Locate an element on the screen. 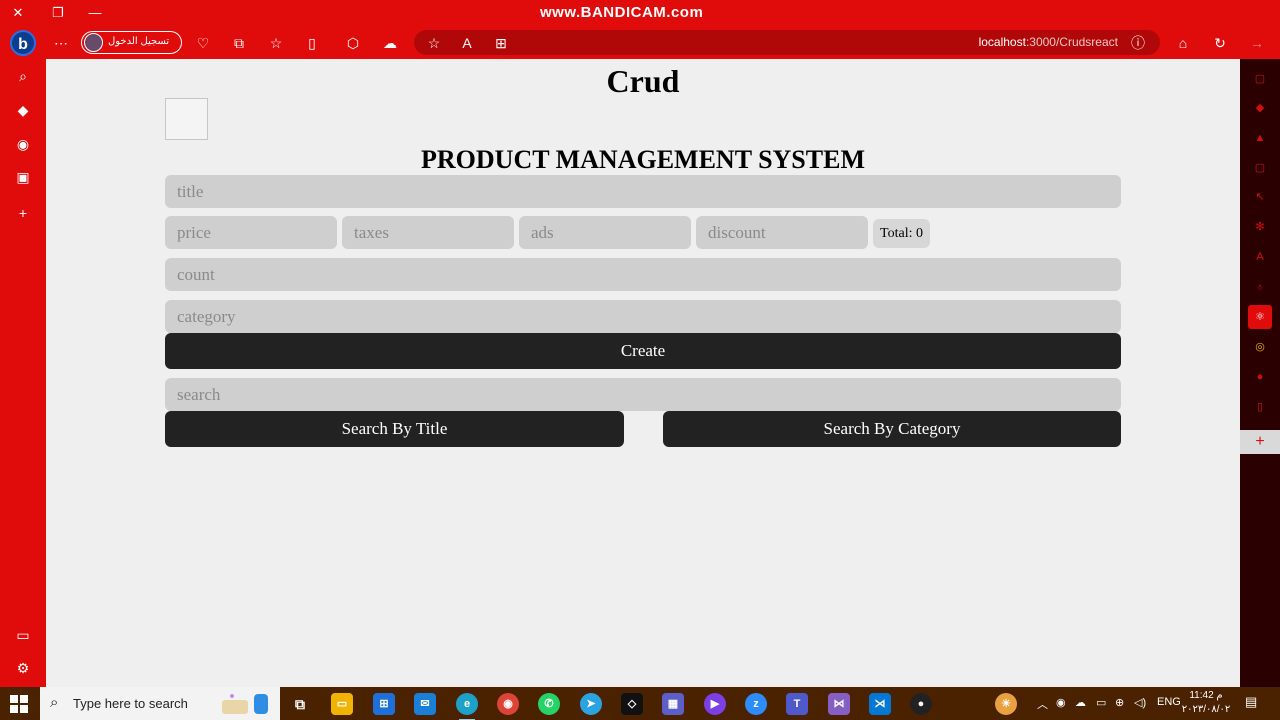  vscode-icon: ⋊ is located at coordinates (880, 704).